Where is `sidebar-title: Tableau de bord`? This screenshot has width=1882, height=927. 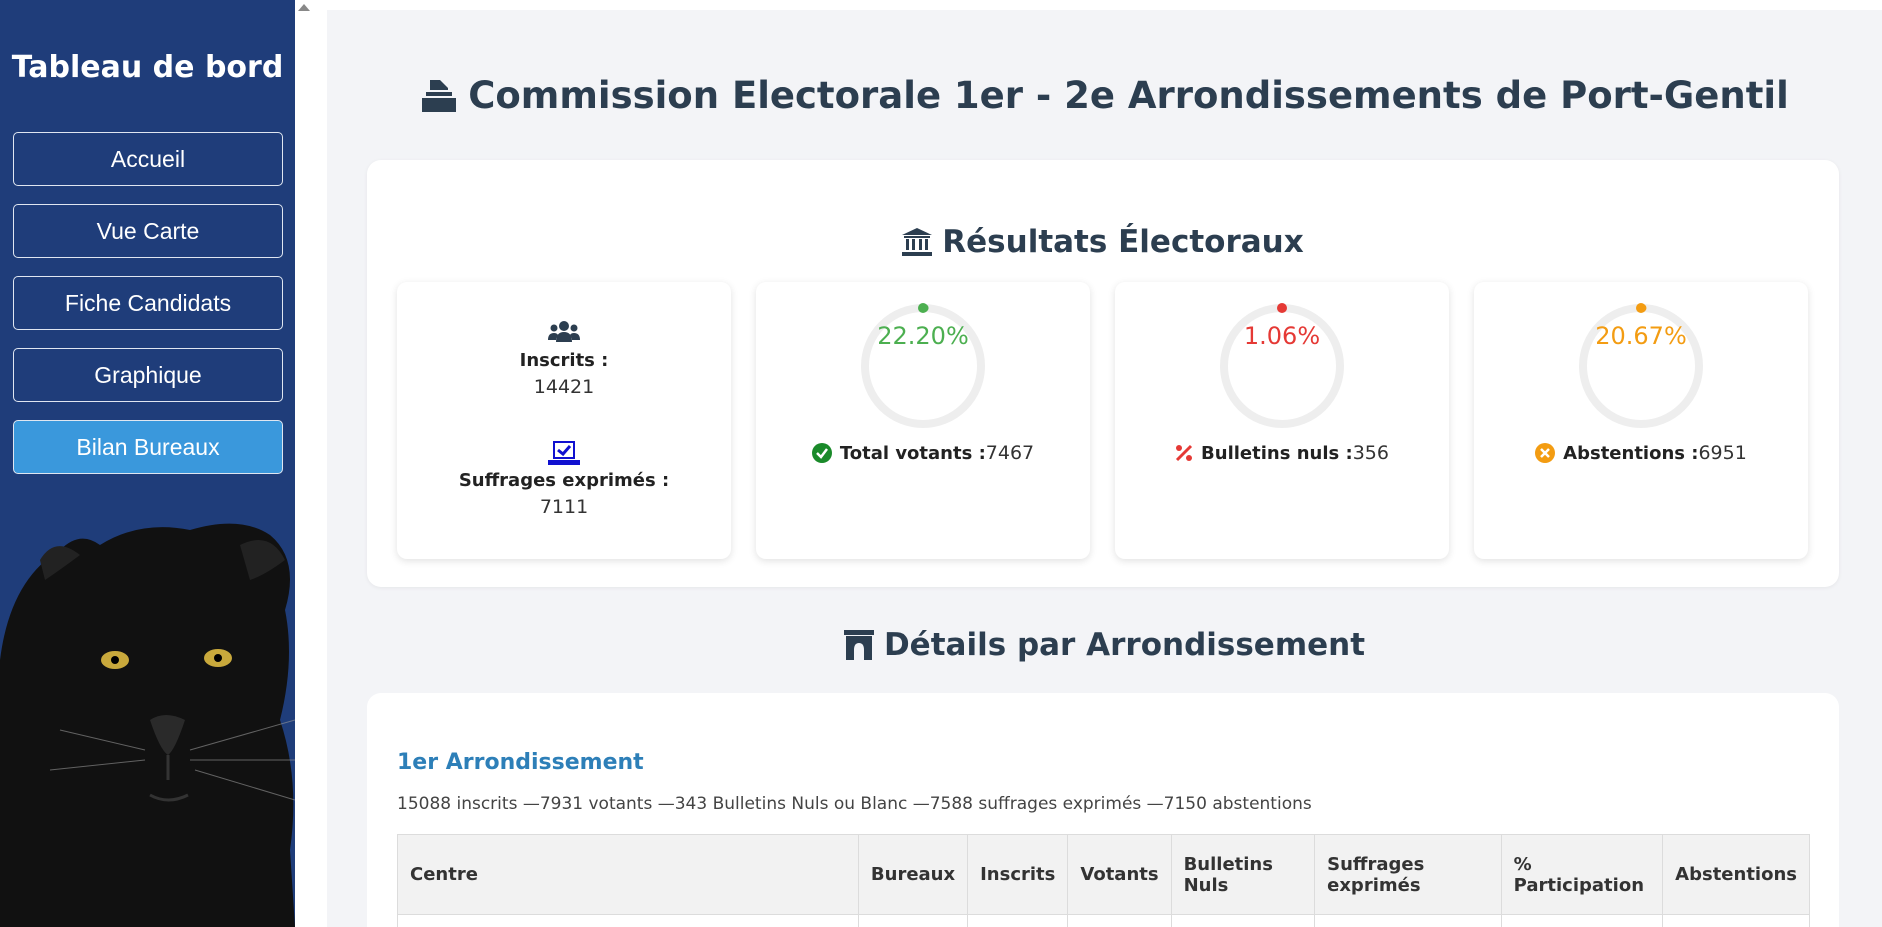
sidebar-title: Tableau de bord is located at coordinates (147, 67).